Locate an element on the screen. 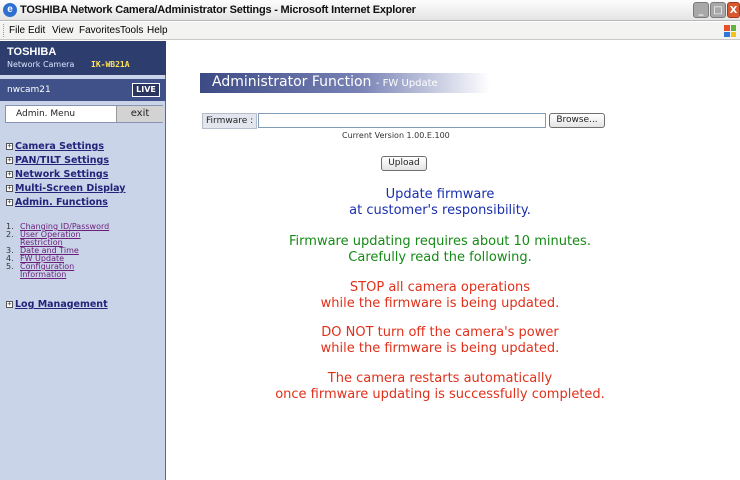 This screenshot has width=740, height=480. maximize-button: □ is located at coordinates (718, 10).